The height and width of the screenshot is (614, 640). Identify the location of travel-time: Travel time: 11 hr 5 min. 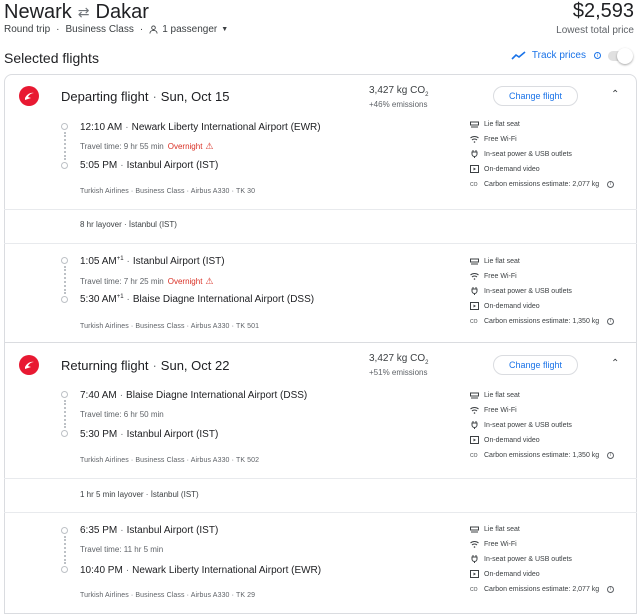
(122, 549).